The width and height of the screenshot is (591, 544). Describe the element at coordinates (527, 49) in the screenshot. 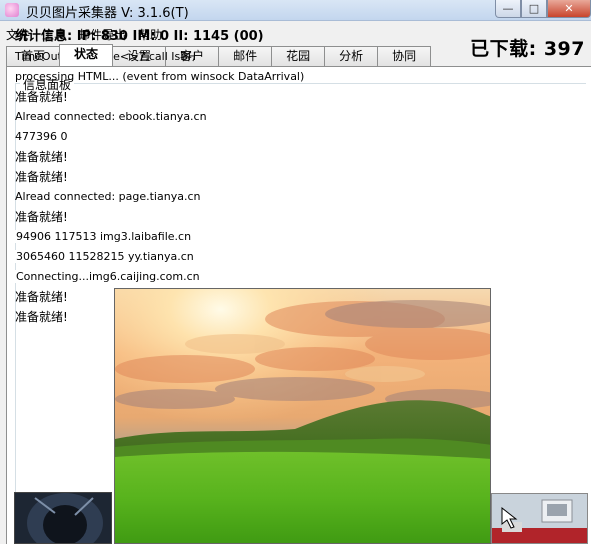

I see `downloaded-count: 已下载: 397` at that location.